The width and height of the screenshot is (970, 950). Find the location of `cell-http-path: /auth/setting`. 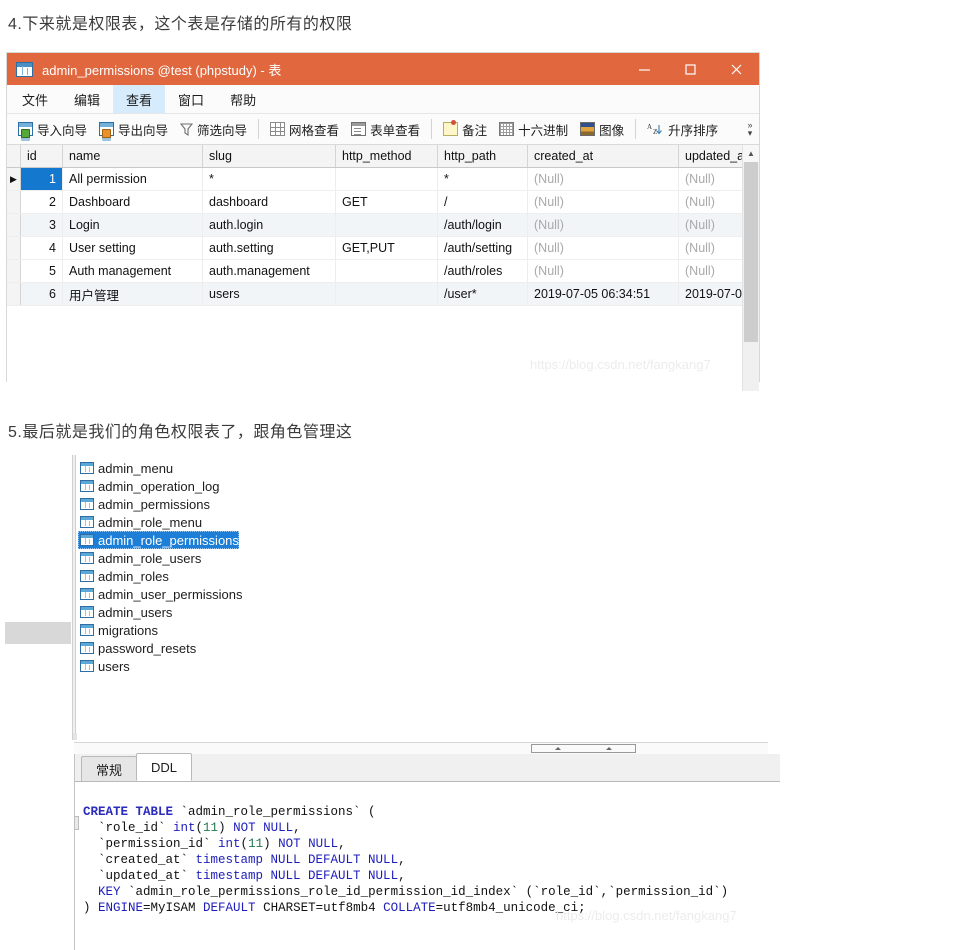

cell-http-path: /auth/setting is located at coordinates (483, 248).